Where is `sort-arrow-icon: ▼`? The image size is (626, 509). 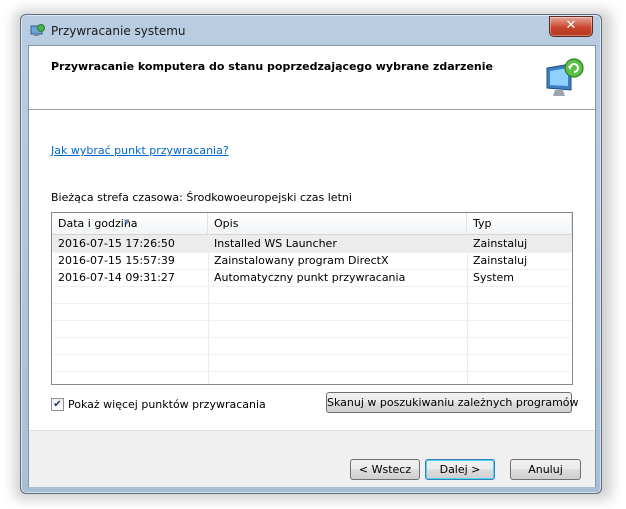 sort-arrow-icon: ▼ is located at coordinates (127, 222).